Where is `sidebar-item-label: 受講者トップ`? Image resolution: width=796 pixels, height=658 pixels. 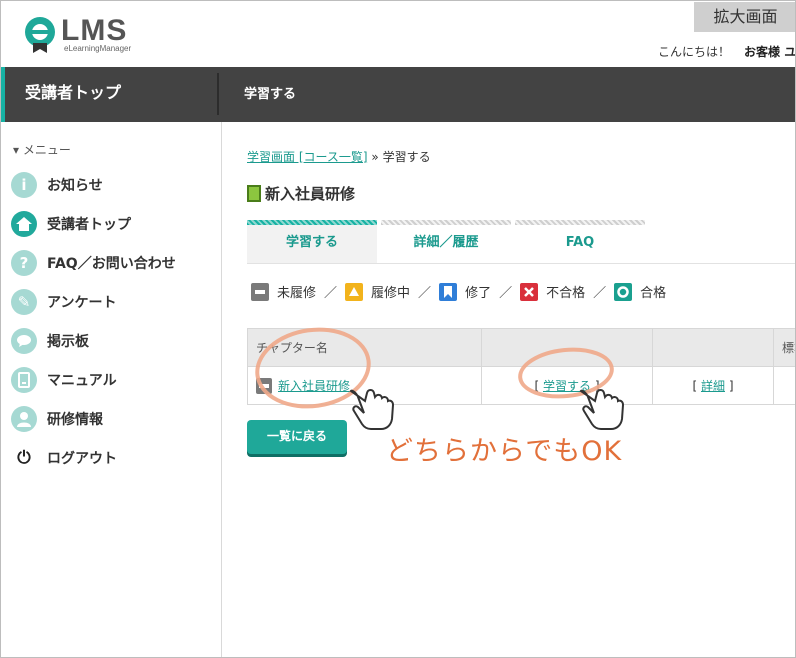
sidebar-item-label: 受講者トップ is located at coordinates (89, 225).